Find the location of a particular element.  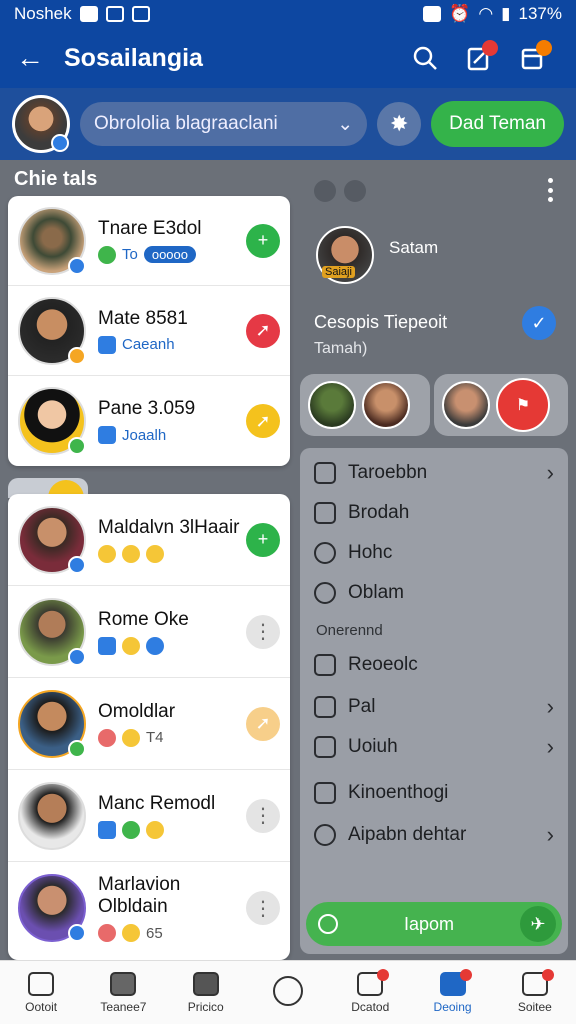

compose-badge is located at coordinates (544, 48).